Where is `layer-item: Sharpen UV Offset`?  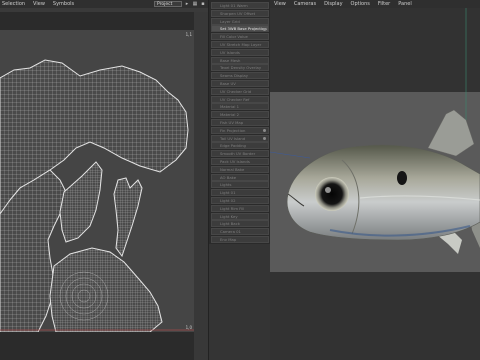 layer-item: Sharpen UV Offset is located at coordinates (240, 13).